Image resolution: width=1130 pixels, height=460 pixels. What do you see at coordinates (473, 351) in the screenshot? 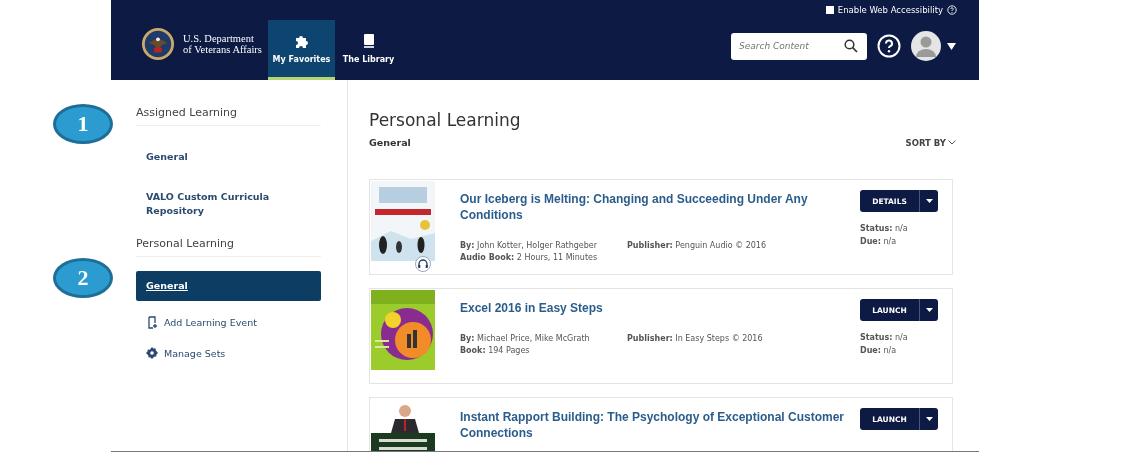
I see `field-label: Book:` at bounding box center [473, 351].